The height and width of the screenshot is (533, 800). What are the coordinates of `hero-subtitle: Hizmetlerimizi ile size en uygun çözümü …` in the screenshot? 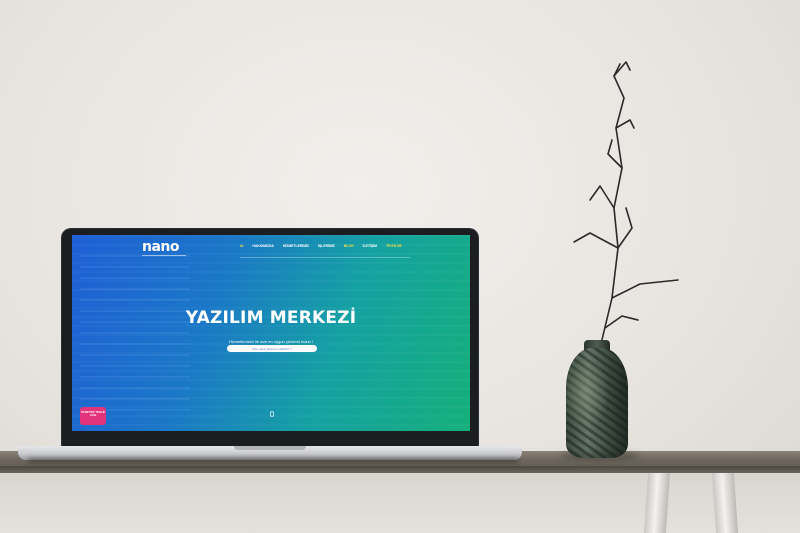 It's located at (271, 341).